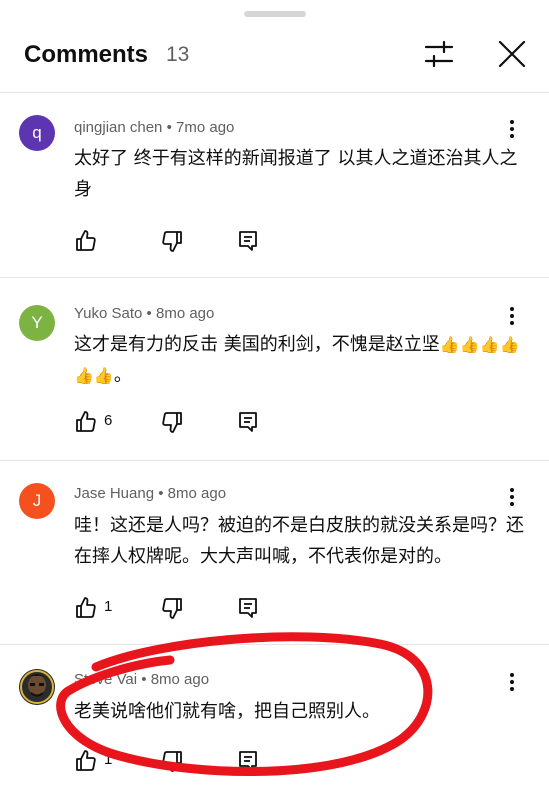 This screenshot has width=549, height=800. Describe the element at coordinates (142, 679) in the screenshot. I see `comment-meta: Steve Vai • 8mo ago` at that location.